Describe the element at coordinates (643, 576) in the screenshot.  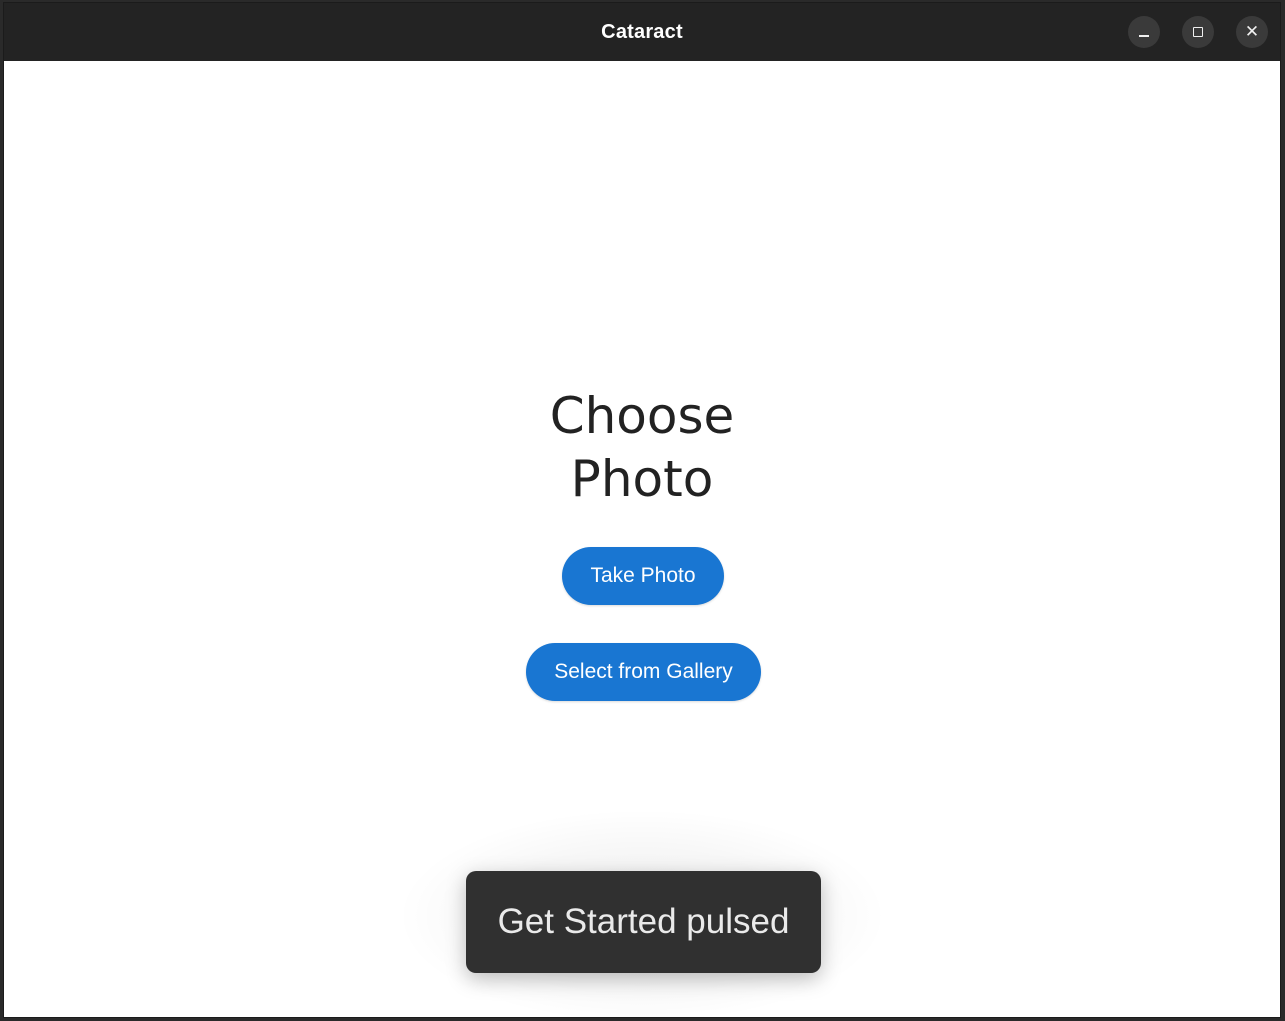
I see `take-photo-button: Take Photo` at that location.